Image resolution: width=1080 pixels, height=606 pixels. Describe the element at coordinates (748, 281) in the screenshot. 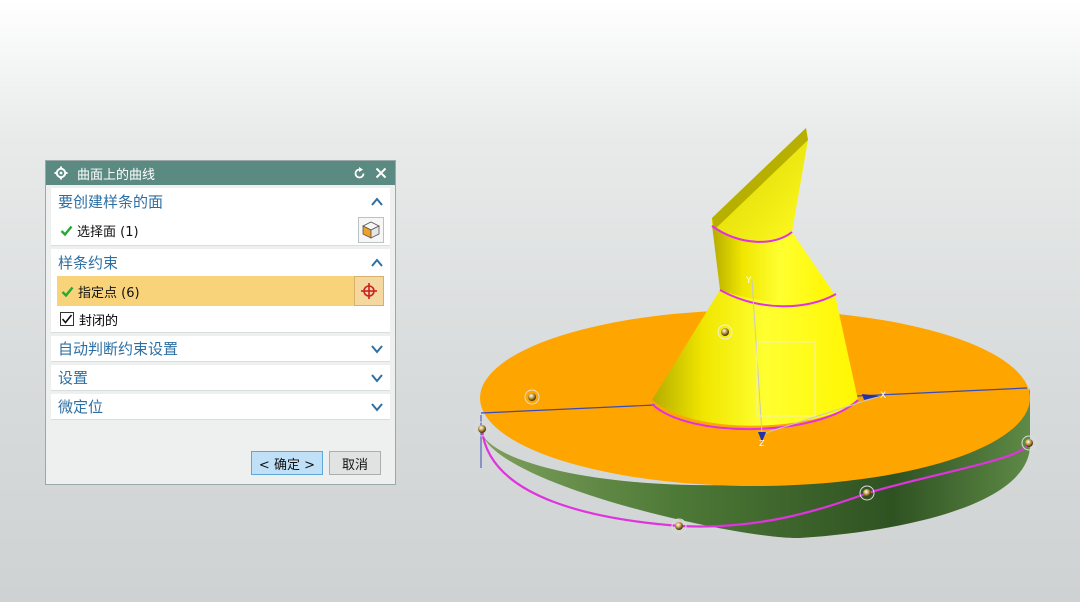

I see `axis-label-y: Y` at that location.